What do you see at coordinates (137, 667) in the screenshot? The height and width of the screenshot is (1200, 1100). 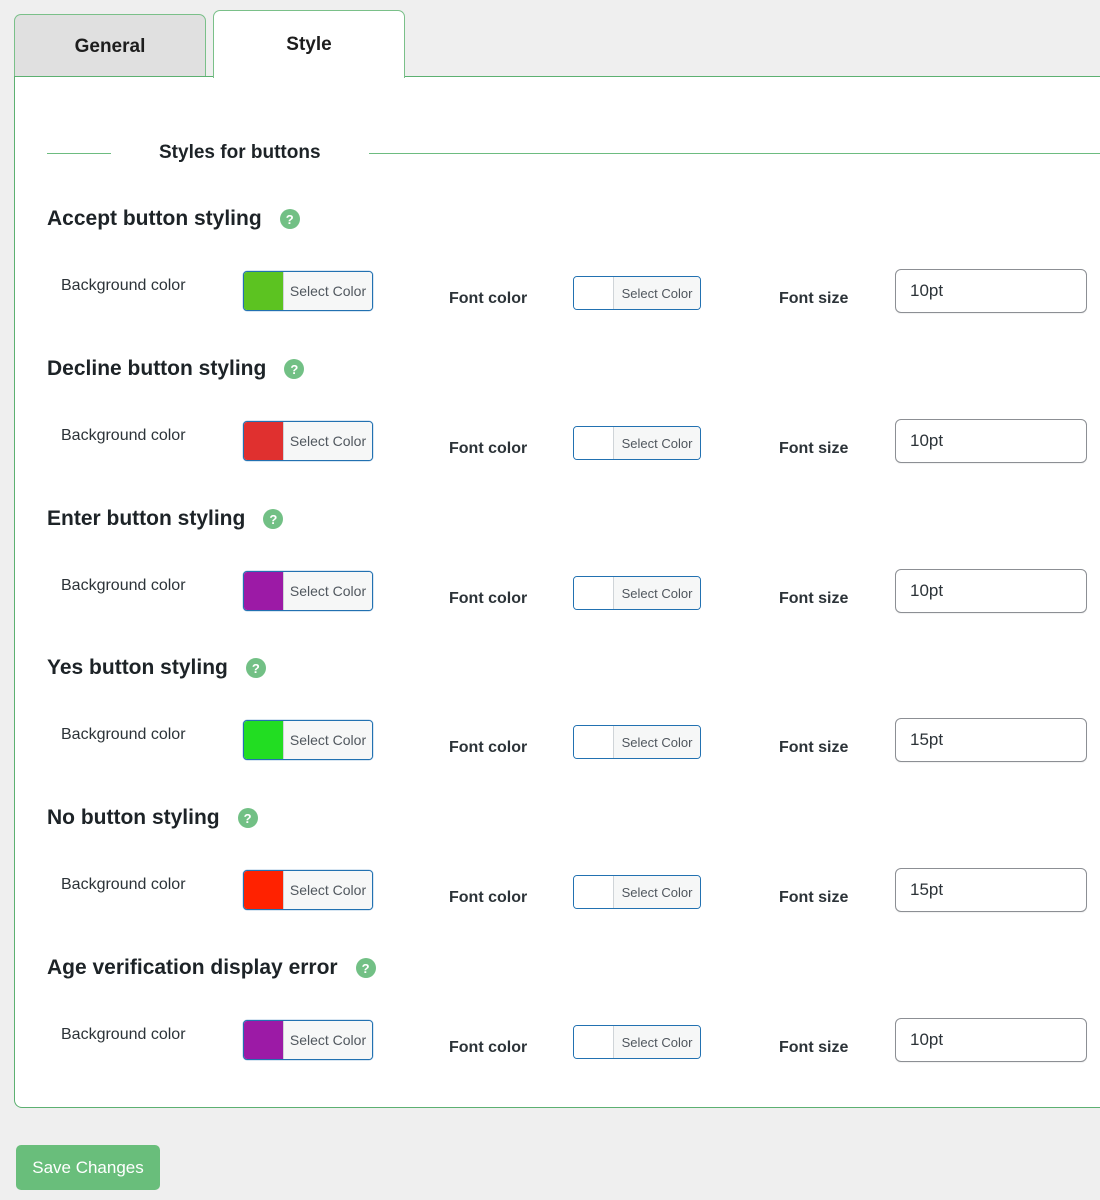 I see `group-title: Yes button styling` at bounding box center [137, 667].